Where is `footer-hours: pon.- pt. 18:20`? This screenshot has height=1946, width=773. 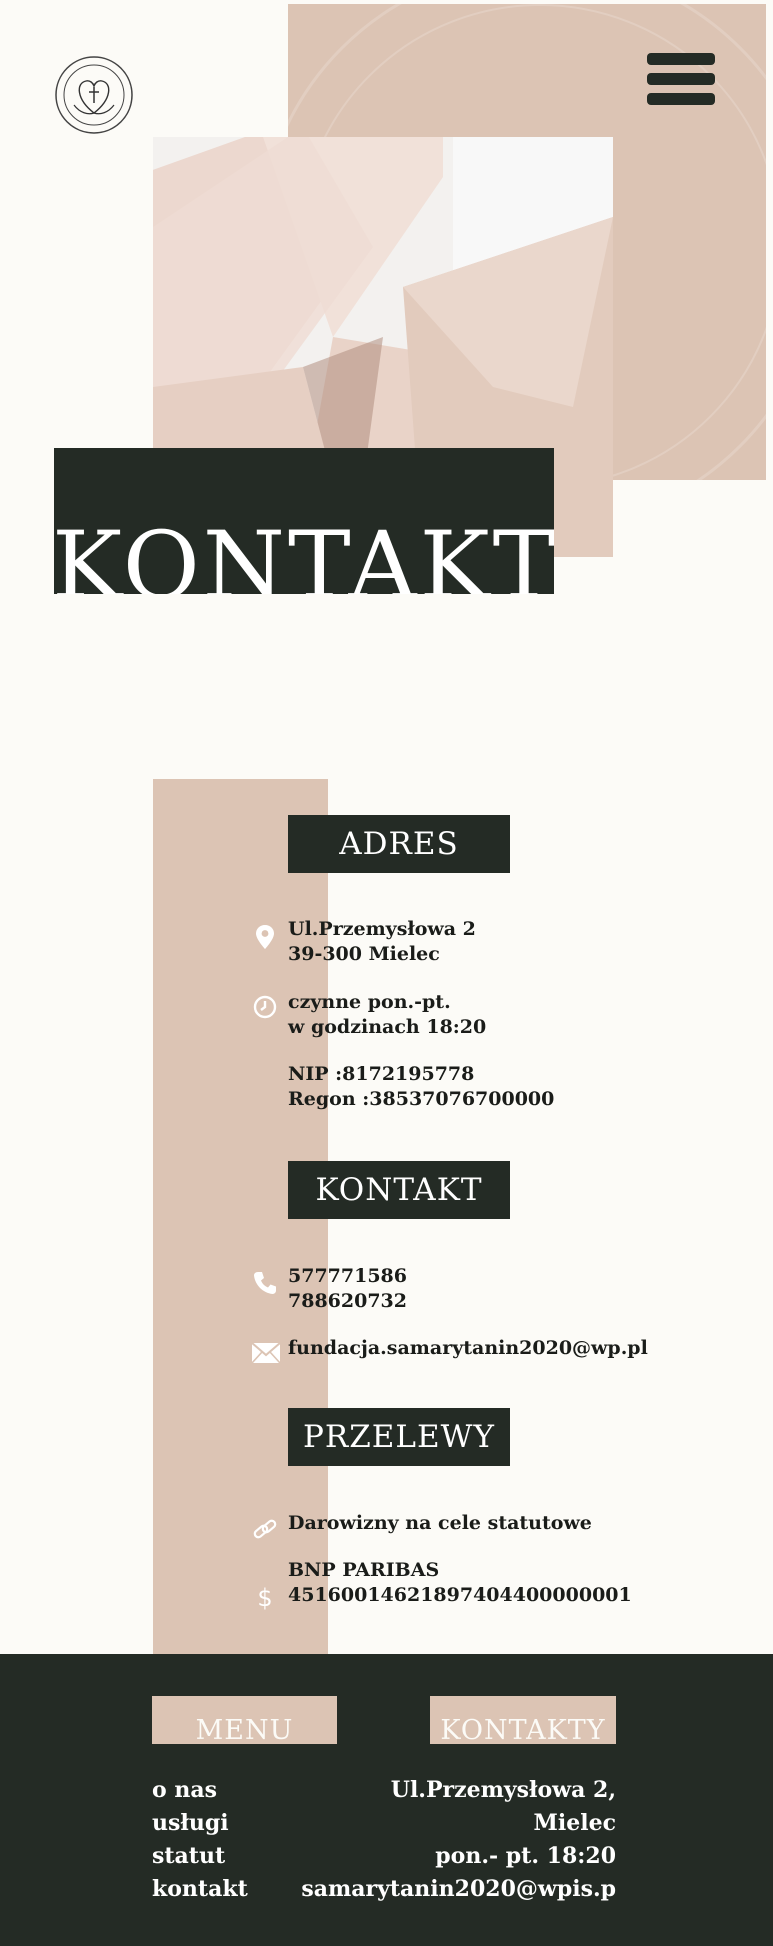
footer-hours: pon.- pt. 18:20 is located at coordinates (525, 1856).